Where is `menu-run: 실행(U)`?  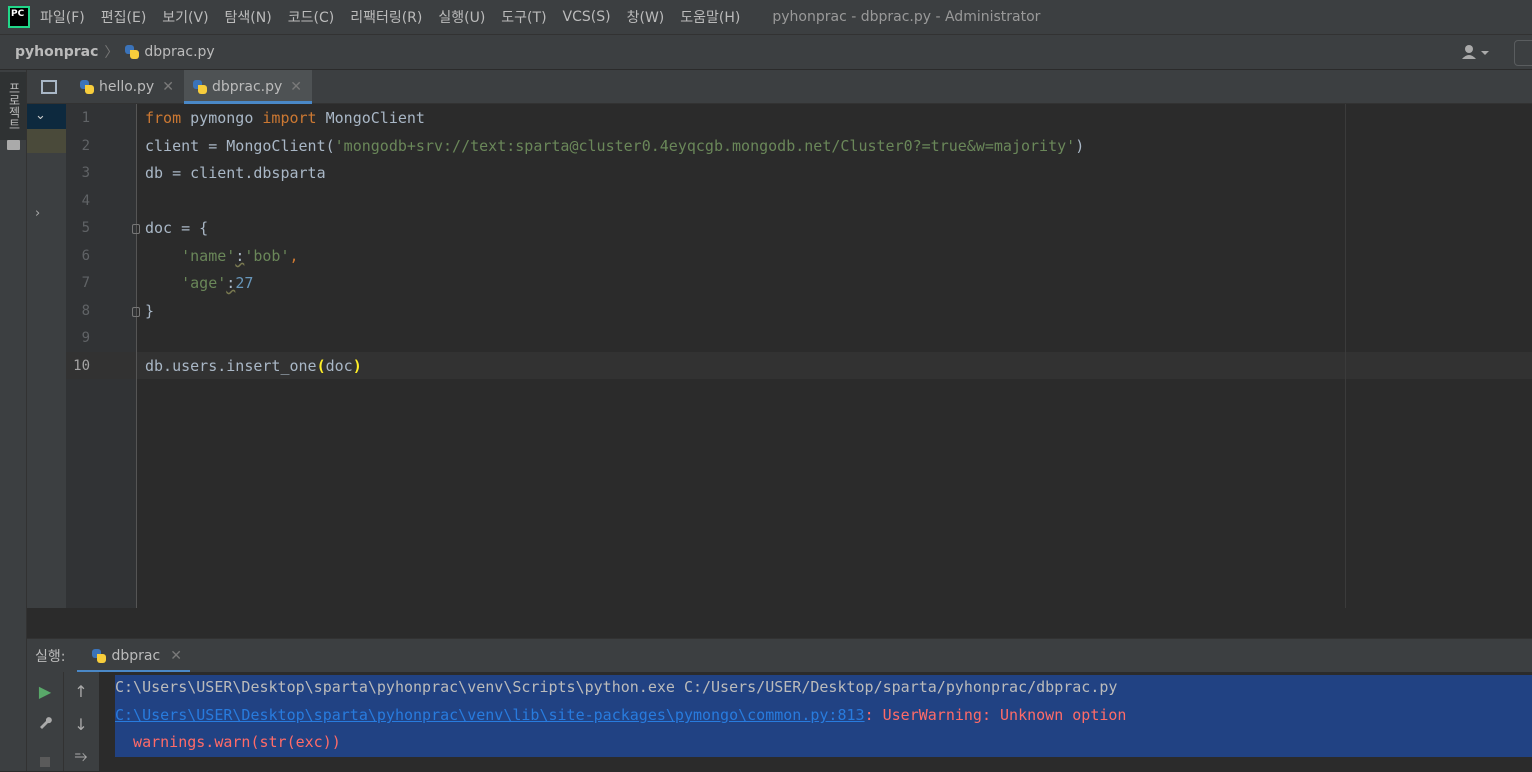
menu-run: 실행(U) is located at coordinates (461, 17).